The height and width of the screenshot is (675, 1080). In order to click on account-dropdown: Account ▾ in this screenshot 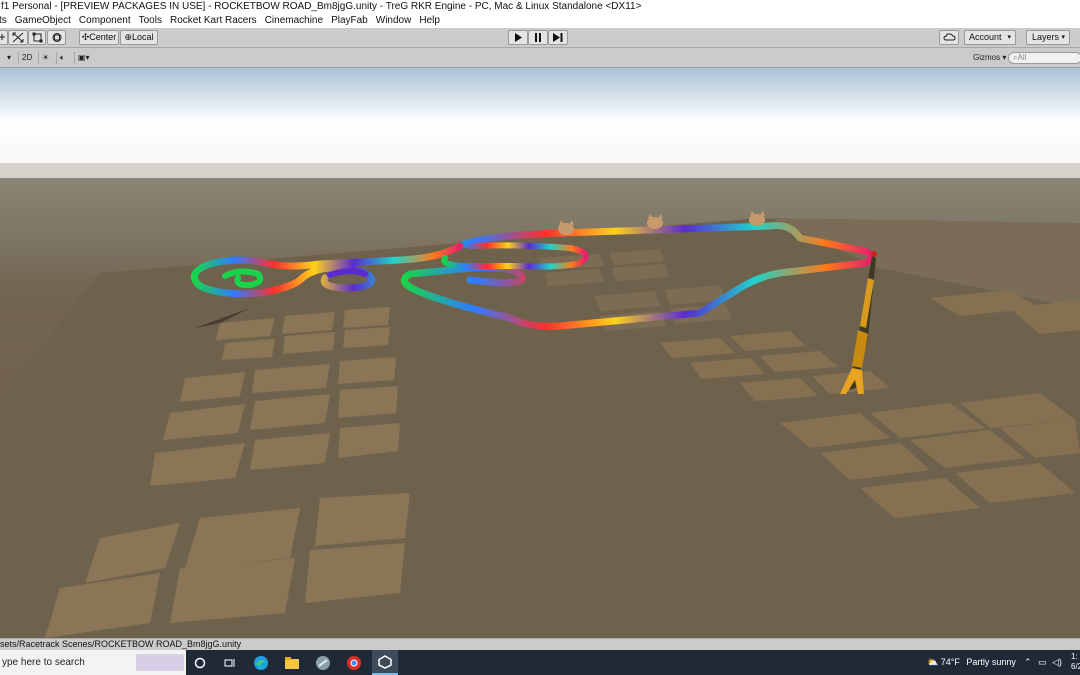, I will do `click(990, 37)`.